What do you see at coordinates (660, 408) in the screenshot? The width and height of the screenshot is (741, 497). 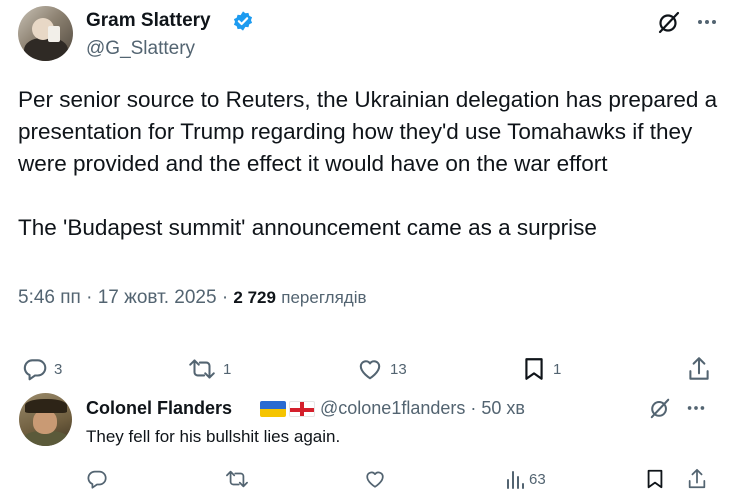 I see `reply-grok-icon` at bounding box center [660, 408].